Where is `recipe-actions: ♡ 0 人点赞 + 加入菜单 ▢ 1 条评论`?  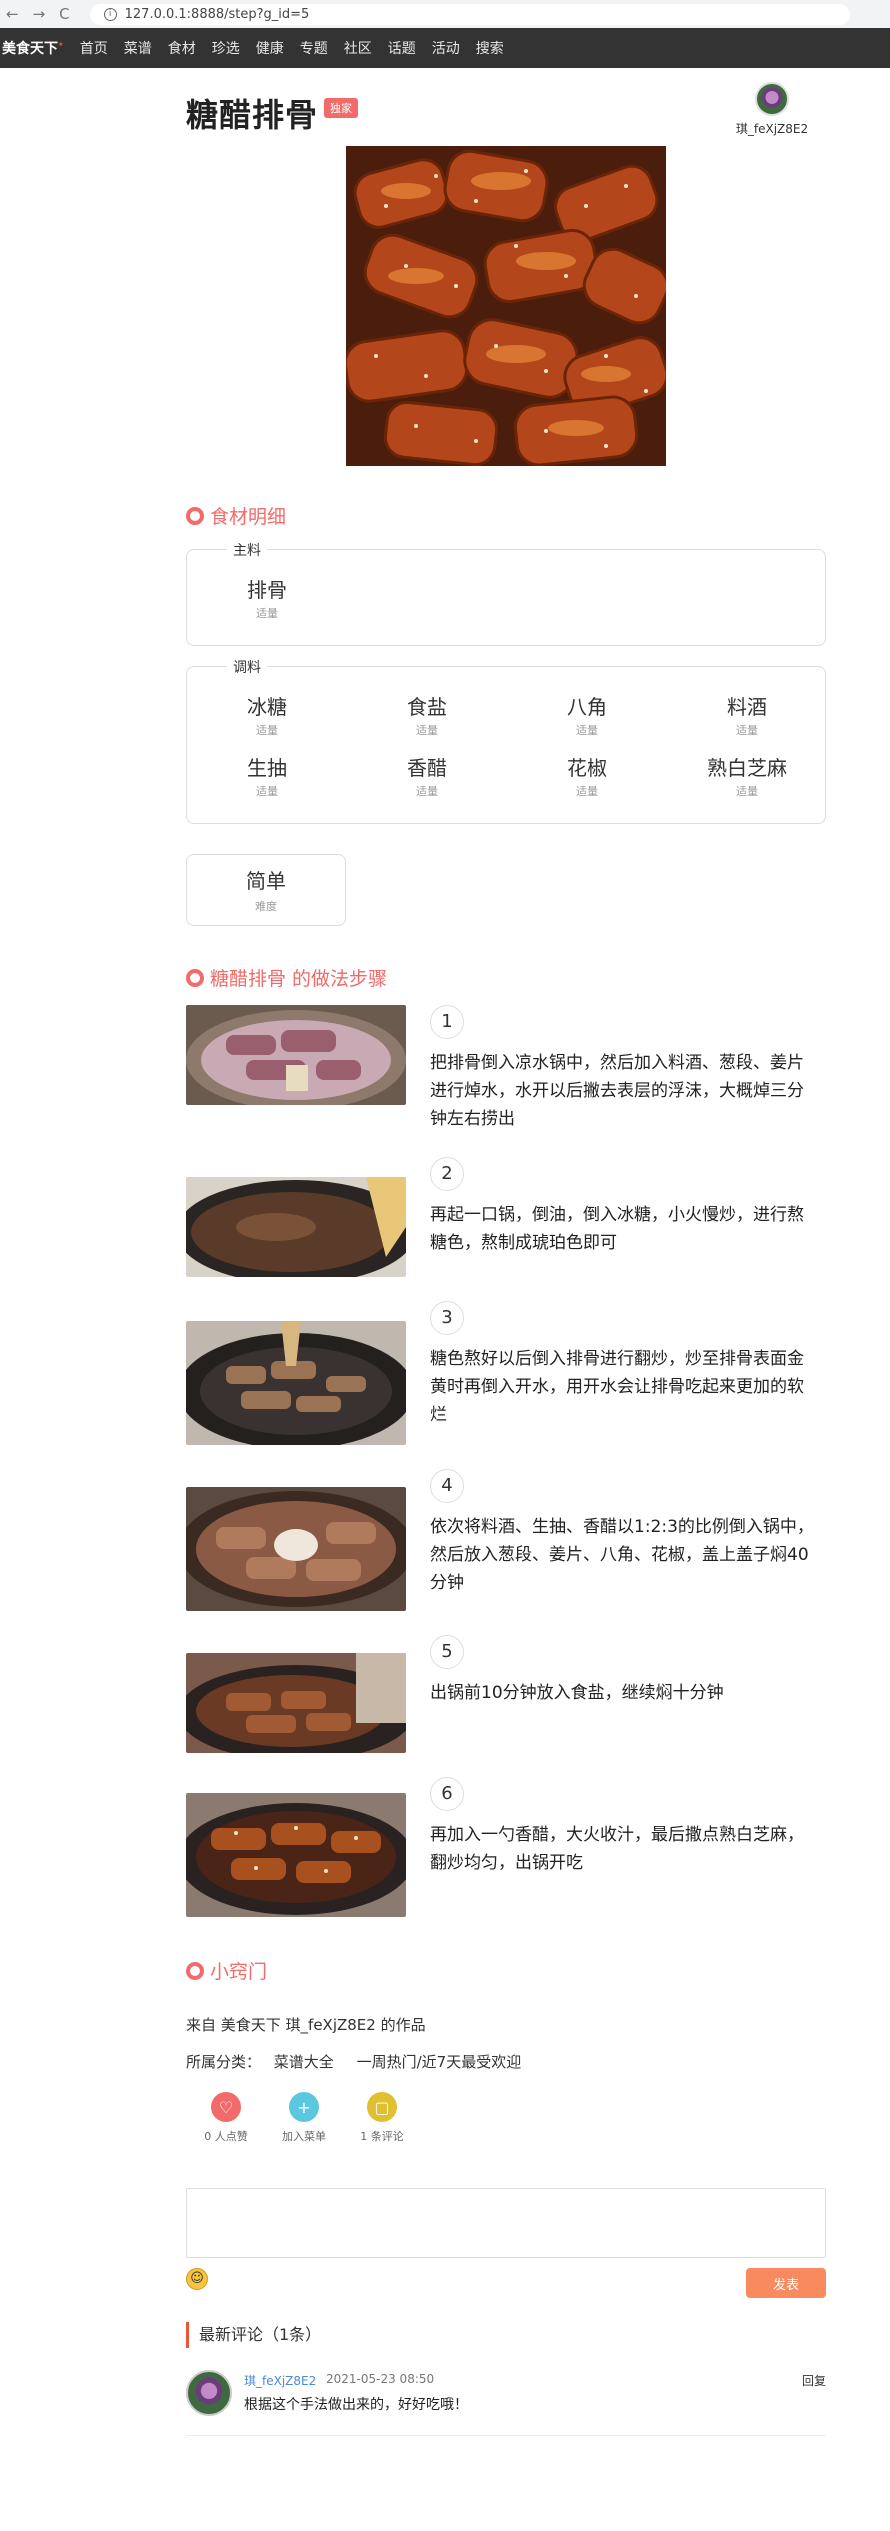 recipe-actions: ♡ 0 人点赞 + 加入菜单 ▢ 1 条评论 is located at coordinates (512, 2118).